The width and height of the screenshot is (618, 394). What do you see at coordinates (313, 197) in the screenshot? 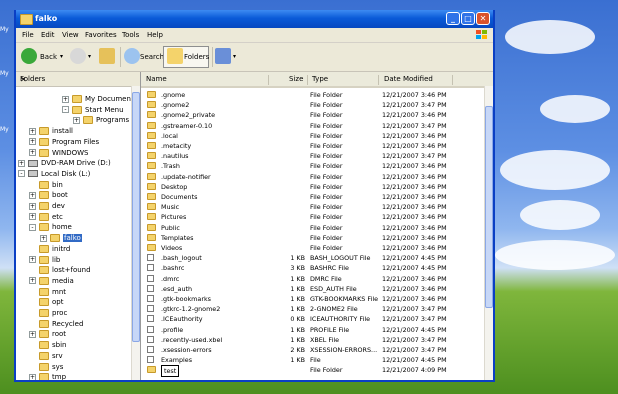
I see `file-row: Documents File Folder 12/21/2007 3:46 PM` at bounding box center [313, 197].